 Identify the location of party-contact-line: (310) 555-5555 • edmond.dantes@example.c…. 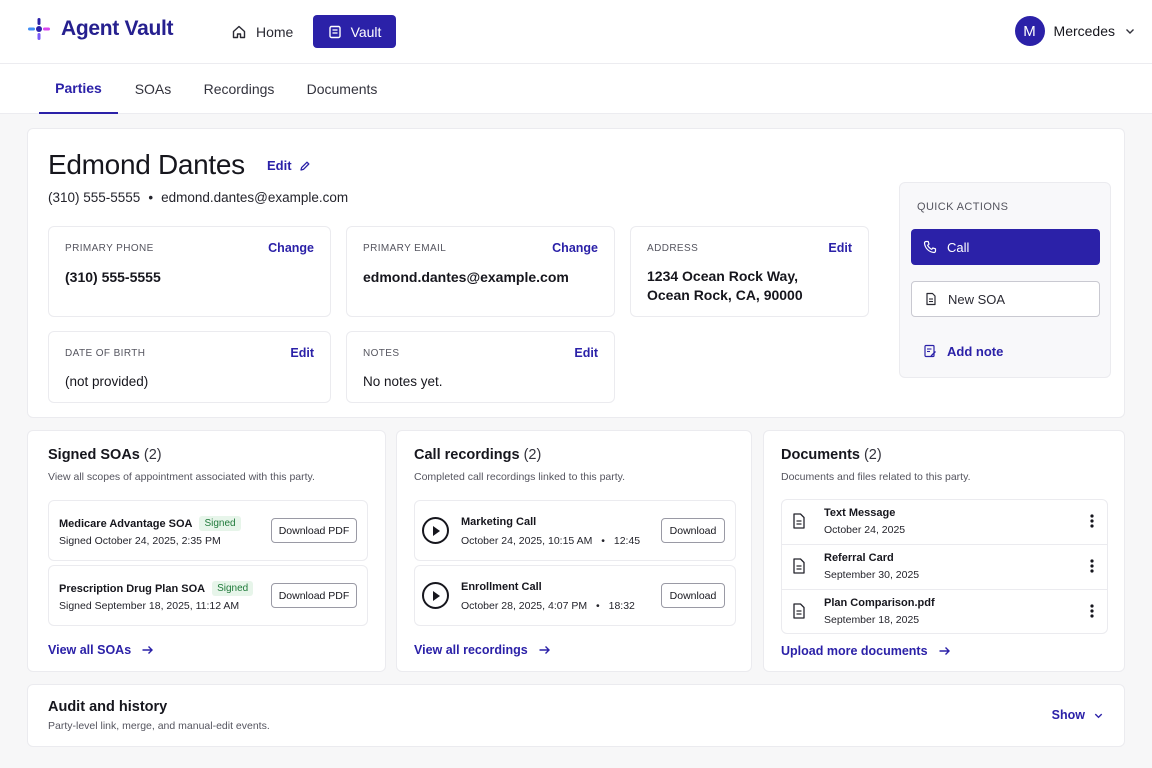
(198, 197).